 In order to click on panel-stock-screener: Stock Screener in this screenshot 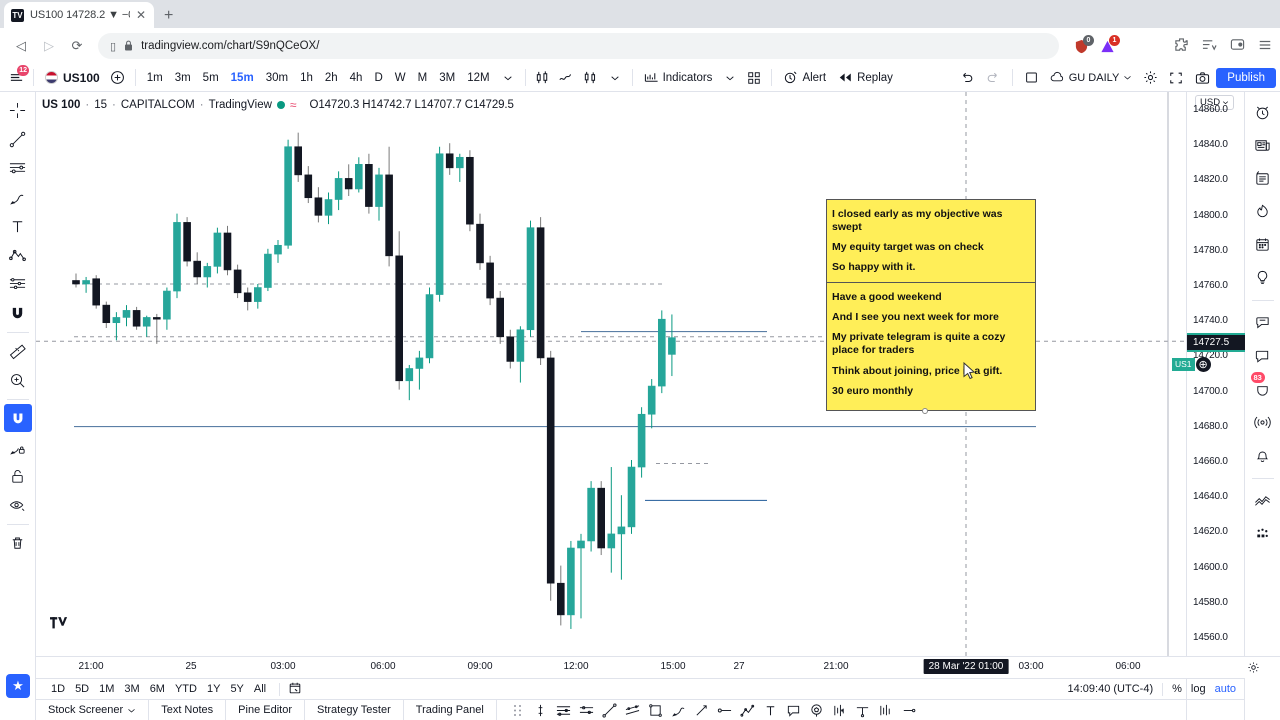, I will do `click(93, 710)`.